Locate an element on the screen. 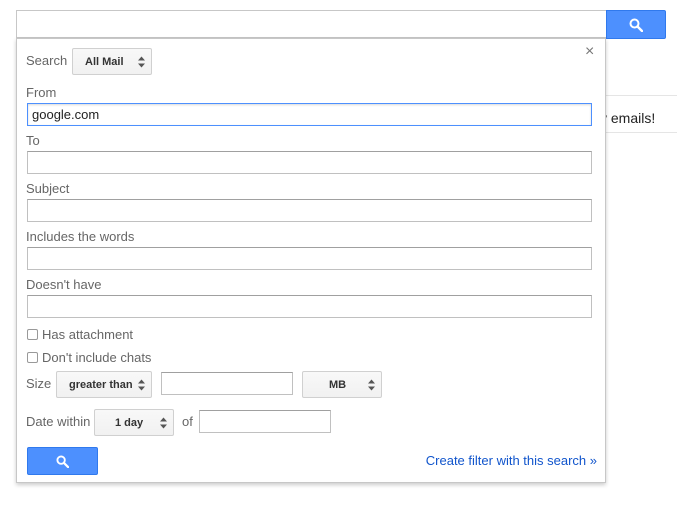 Image resolution: width=677 pixels, height=506 pixels. search-scope-value: All Mail is located at coordinates (104, 61).